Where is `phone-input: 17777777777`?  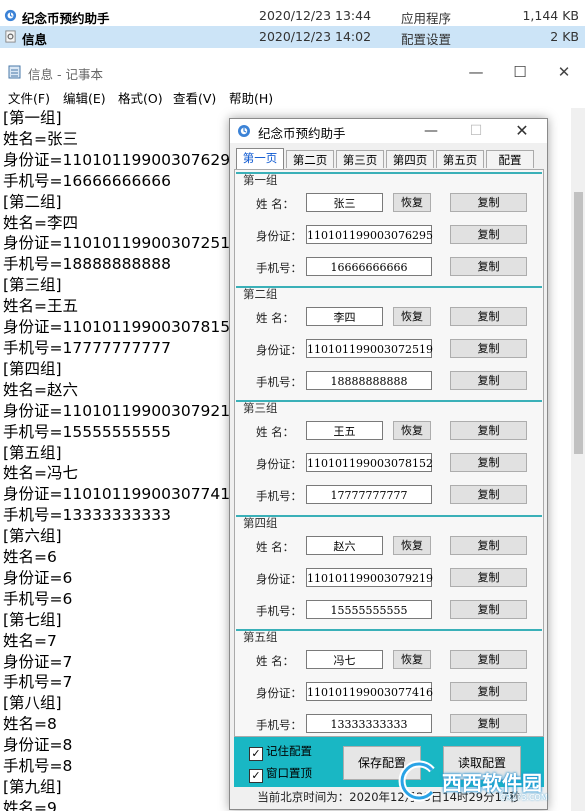 phone-input: 17777777777 is located at coordinates (369, 494).